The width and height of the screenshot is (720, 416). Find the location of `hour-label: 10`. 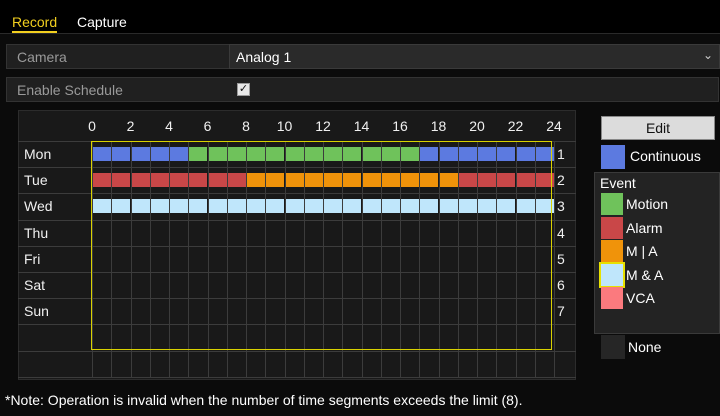

hour-label: 10 is located at coordinates (284, 126).